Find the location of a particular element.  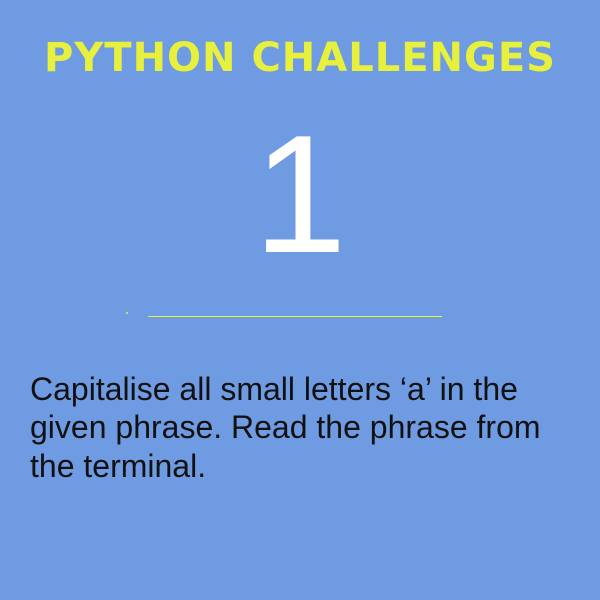

challenge-number: 1 is located at coordinates (300, 194).